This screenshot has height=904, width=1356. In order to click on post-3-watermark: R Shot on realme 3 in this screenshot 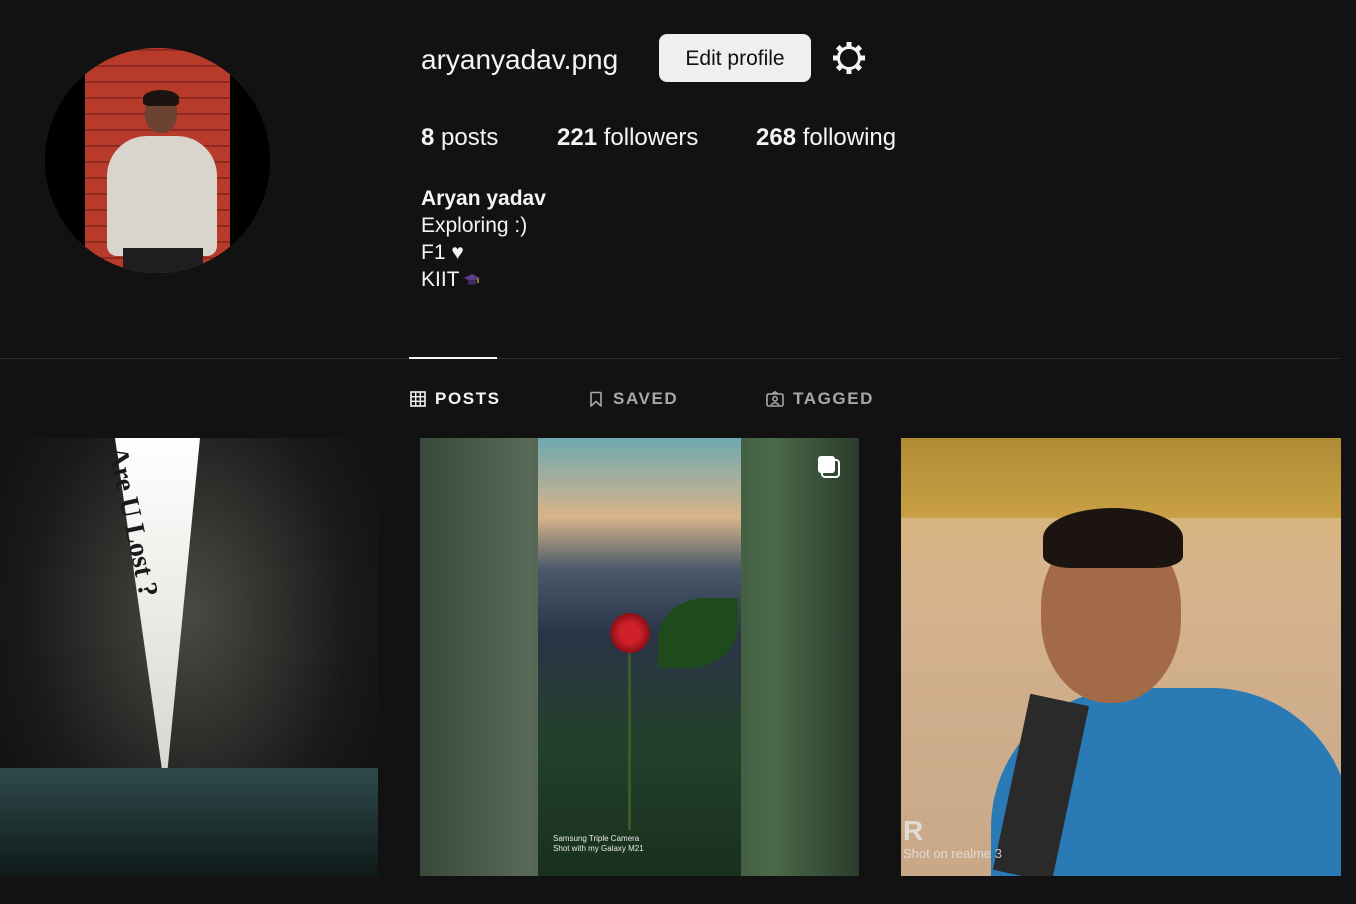, I will do `click(952, 839)`.